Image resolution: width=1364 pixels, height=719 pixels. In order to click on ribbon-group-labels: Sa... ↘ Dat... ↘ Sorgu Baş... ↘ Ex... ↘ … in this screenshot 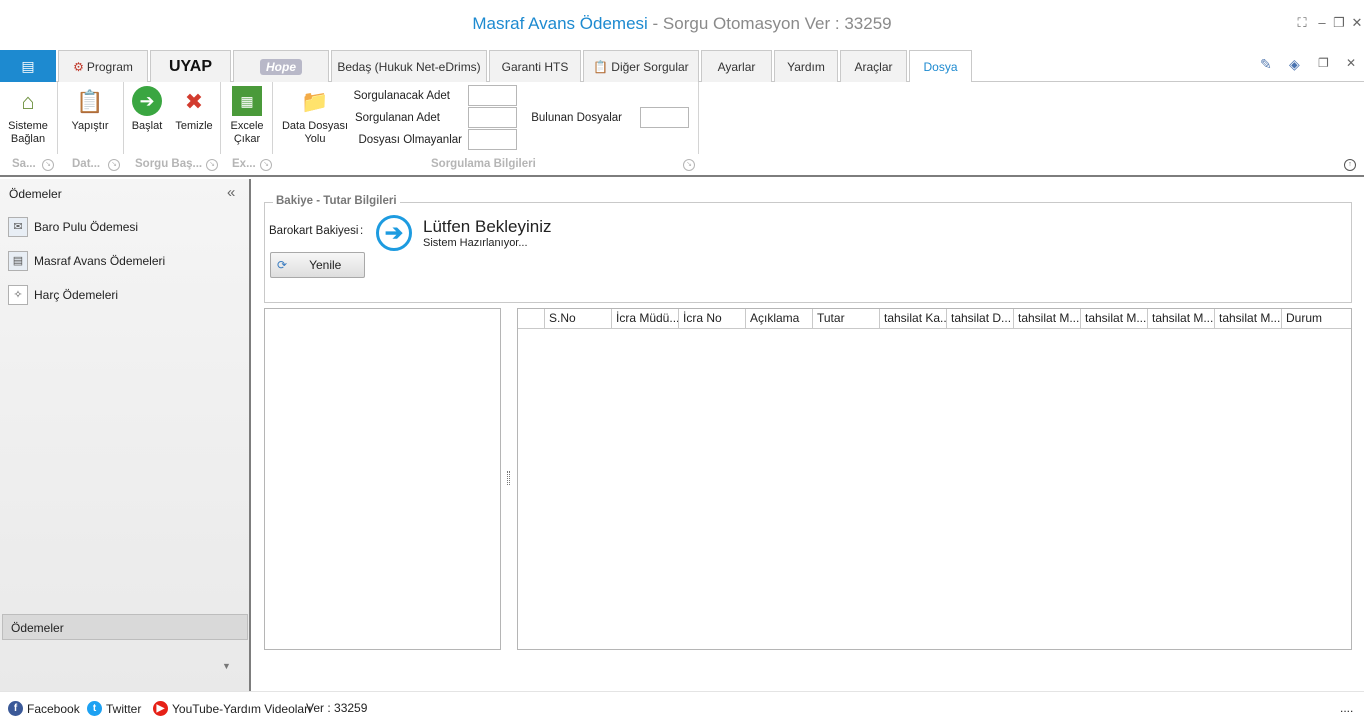, I will do `click(682, 165)`.